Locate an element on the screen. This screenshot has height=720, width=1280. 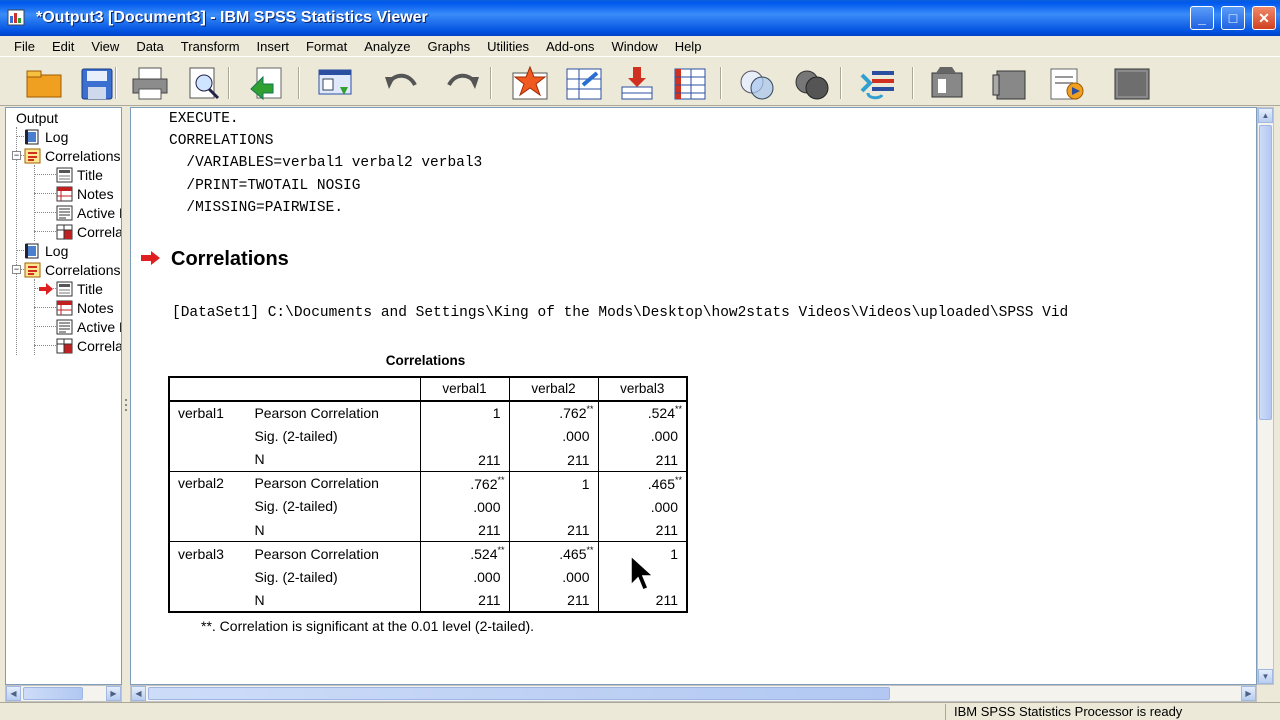
menu-help: Help is located at coordinates (688, 46).